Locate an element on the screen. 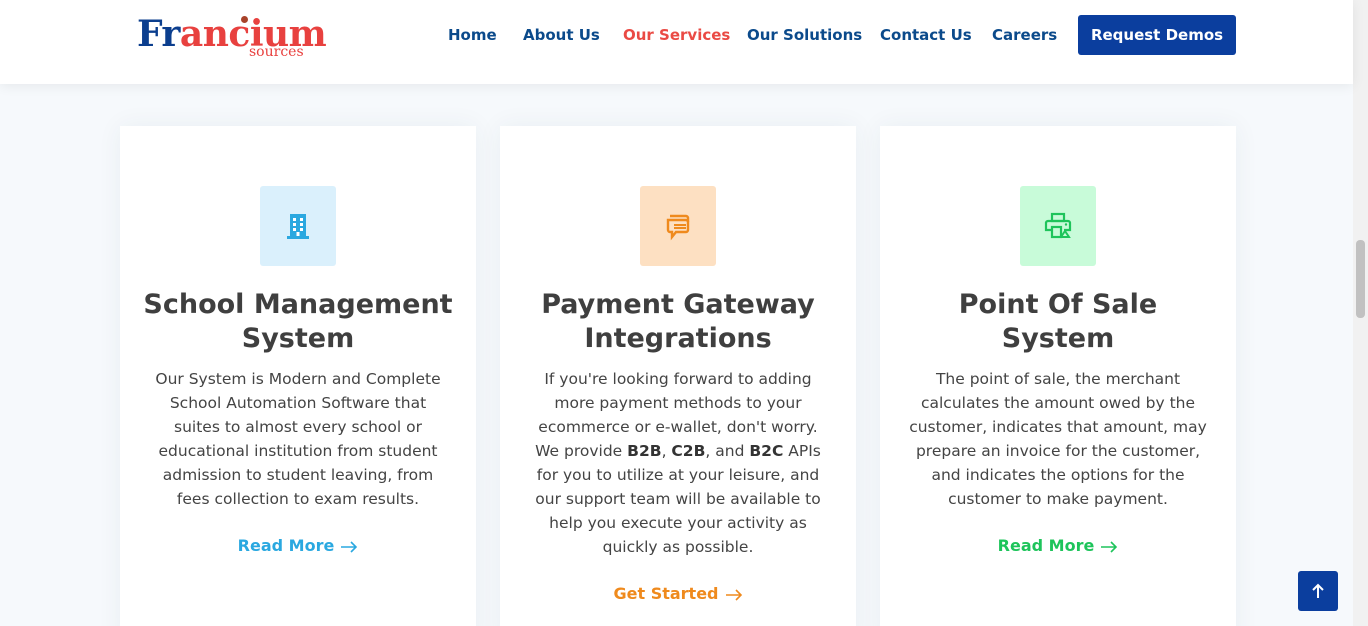 This screenshot has width=1368, height=626. nav-our-solutions: Our Solutions is located at coordinates (804, 35).